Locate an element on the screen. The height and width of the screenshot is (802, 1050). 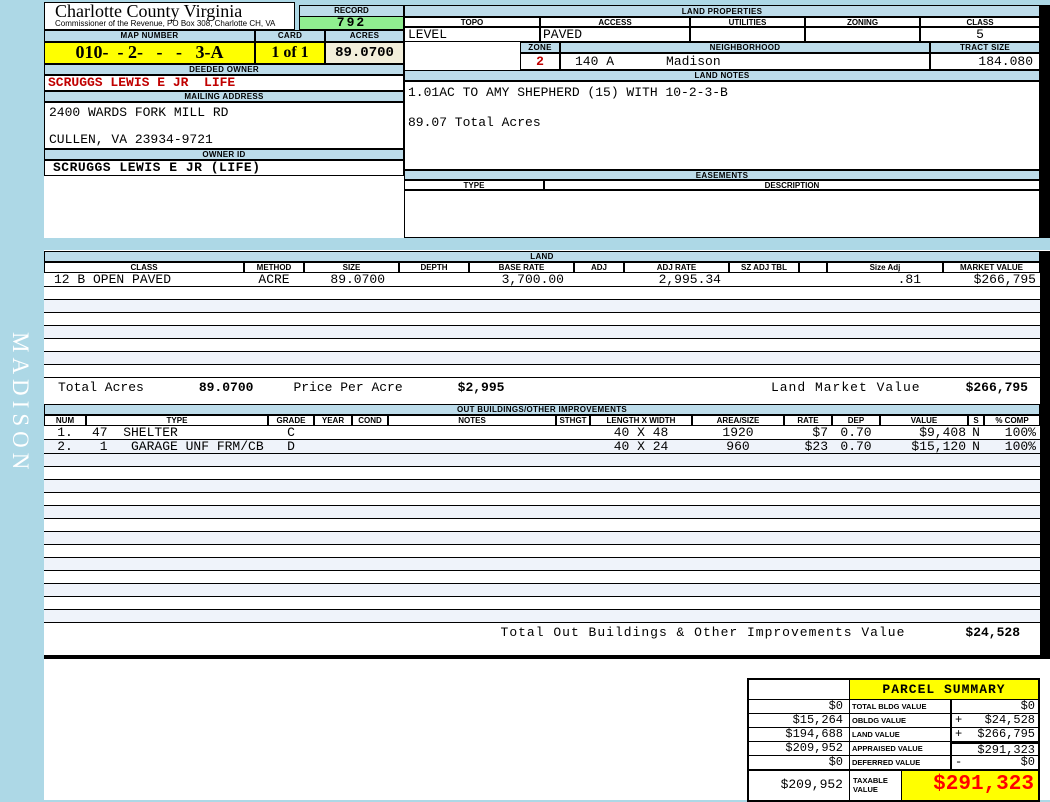
class-header: CLASS is located at coordinates (980, 22).